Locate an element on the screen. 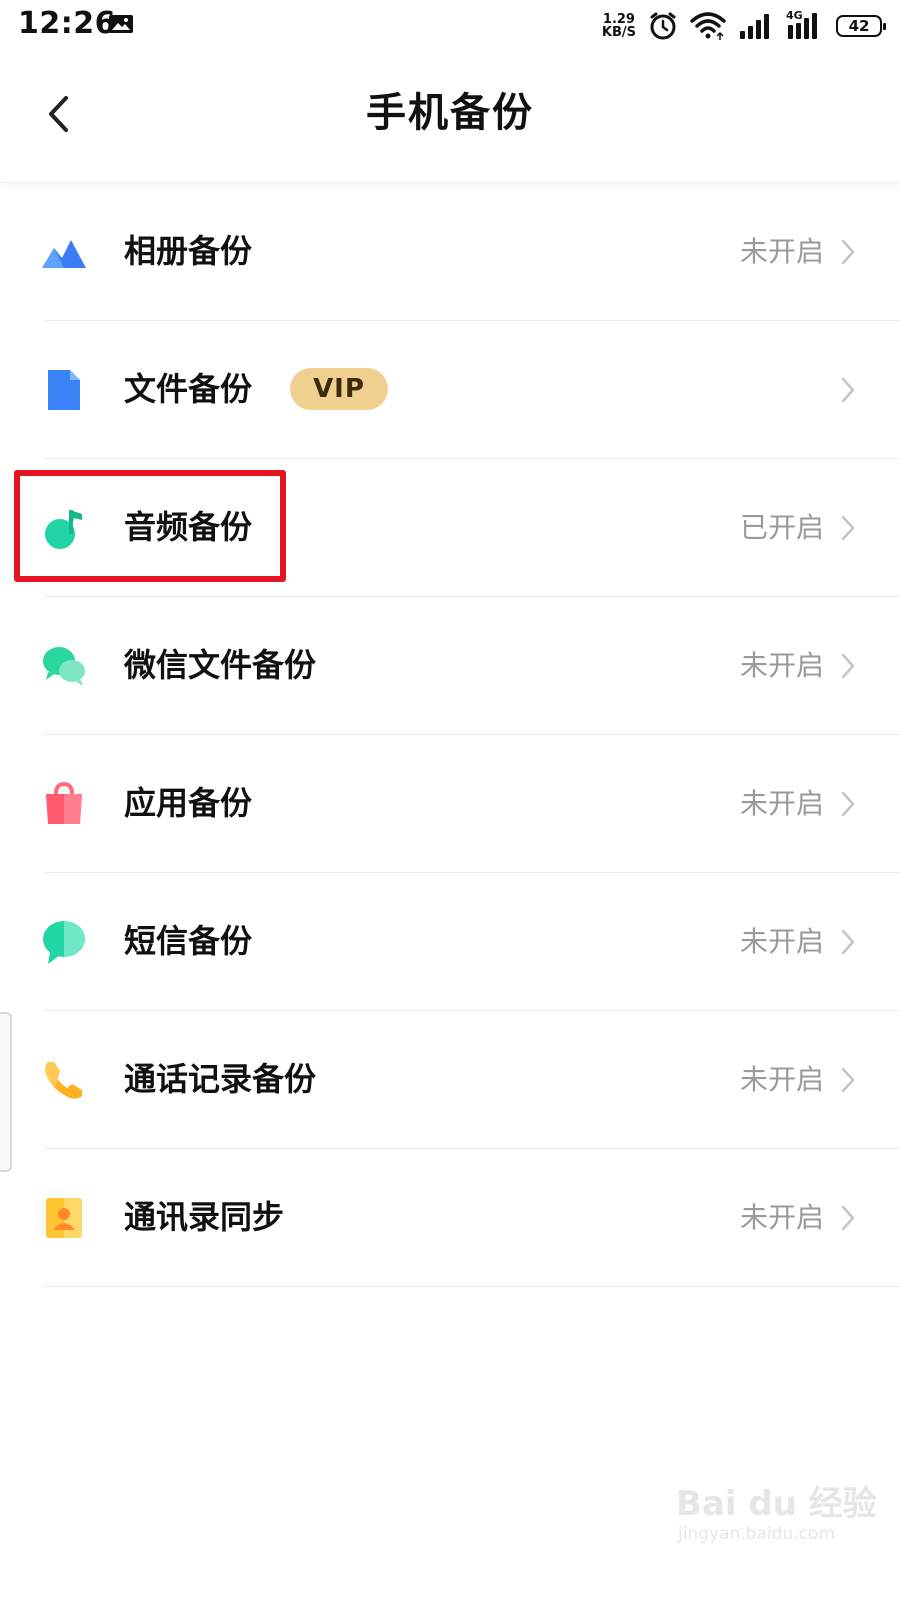  watermark: Bai du 经验 jingyan.baidu.com is located at coordinates (776, 1511).